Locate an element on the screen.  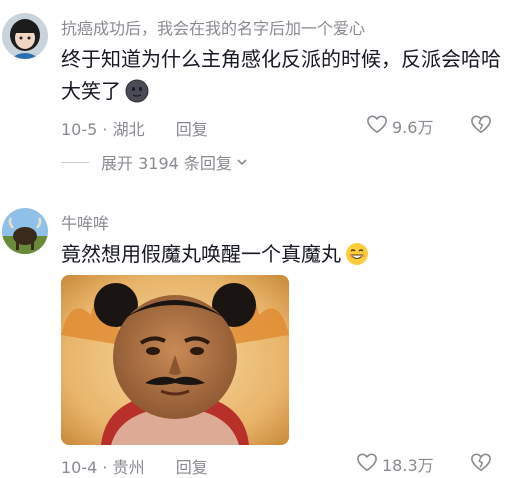
comment-date: 10-4 is located at coordinates (79, 467).